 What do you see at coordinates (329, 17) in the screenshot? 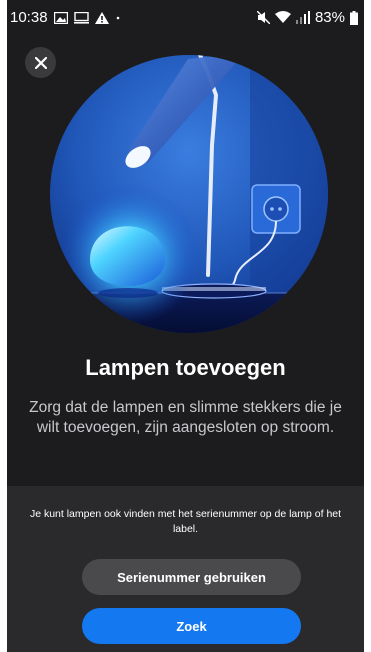
I see `battery-percentage: 83%` at bounding box center [329, 17].